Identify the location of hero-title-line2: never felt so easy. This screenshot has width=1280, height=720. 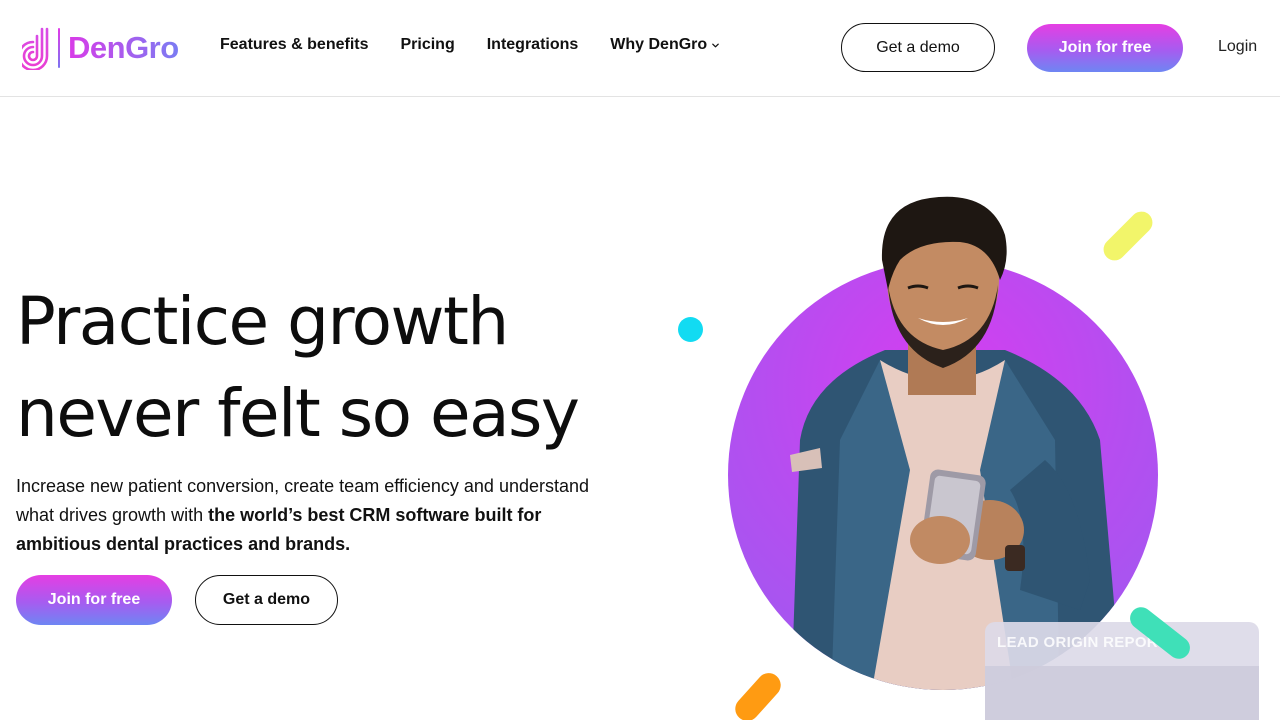
(298, 413).